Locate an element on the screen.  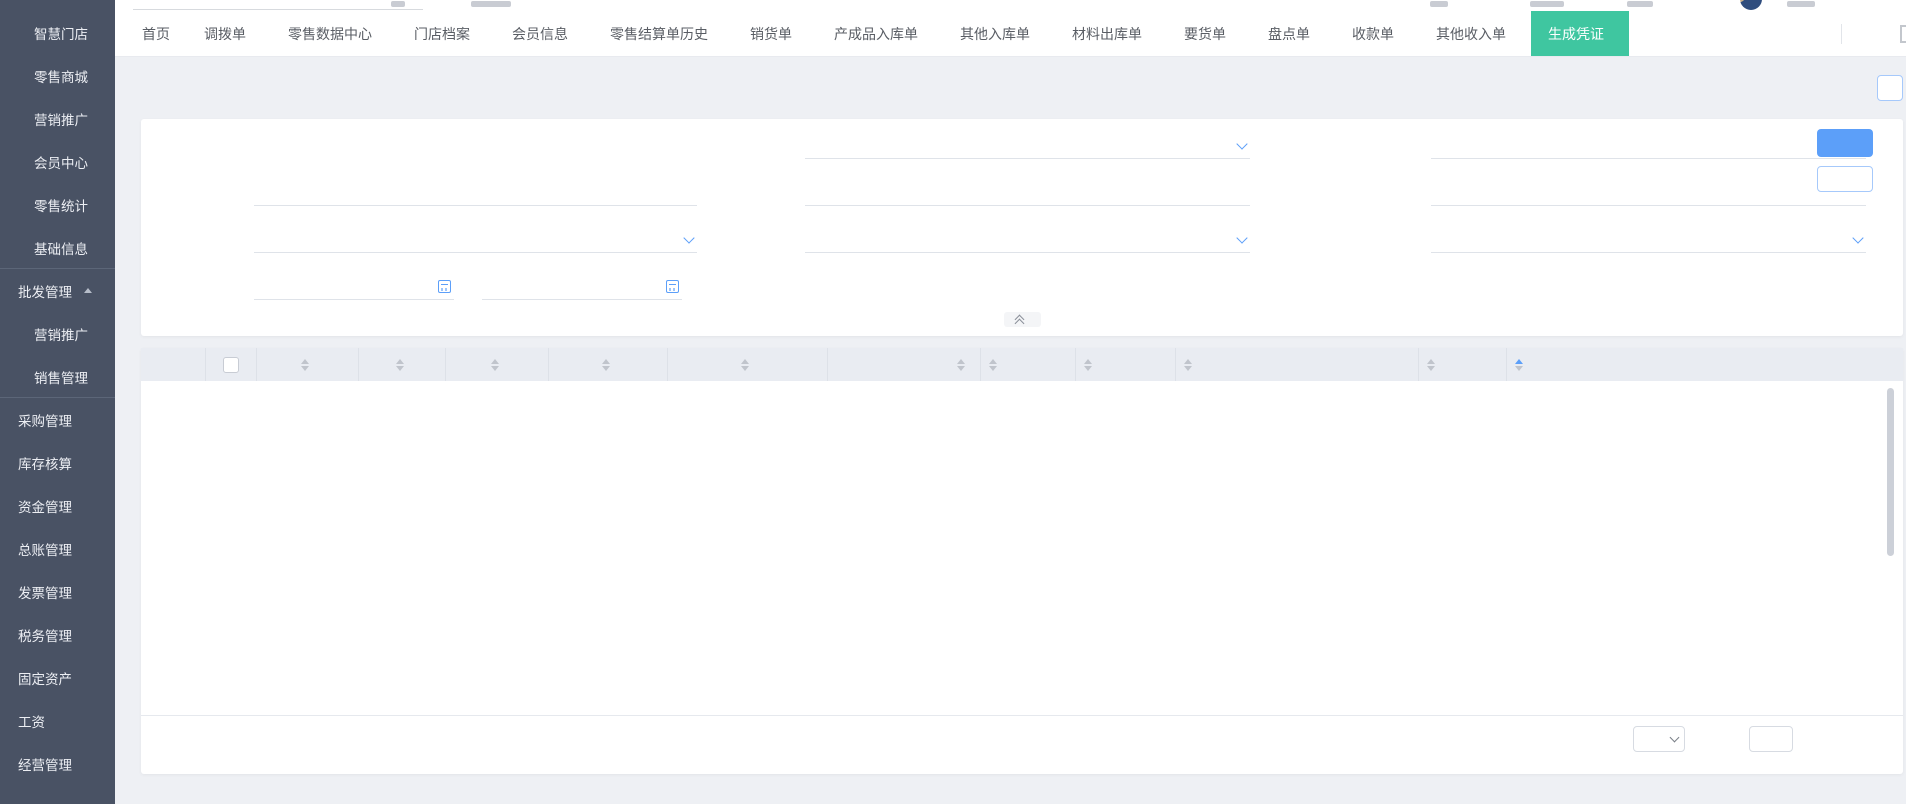
tab-label: 门店档案 is located at coordinates (442, 33).